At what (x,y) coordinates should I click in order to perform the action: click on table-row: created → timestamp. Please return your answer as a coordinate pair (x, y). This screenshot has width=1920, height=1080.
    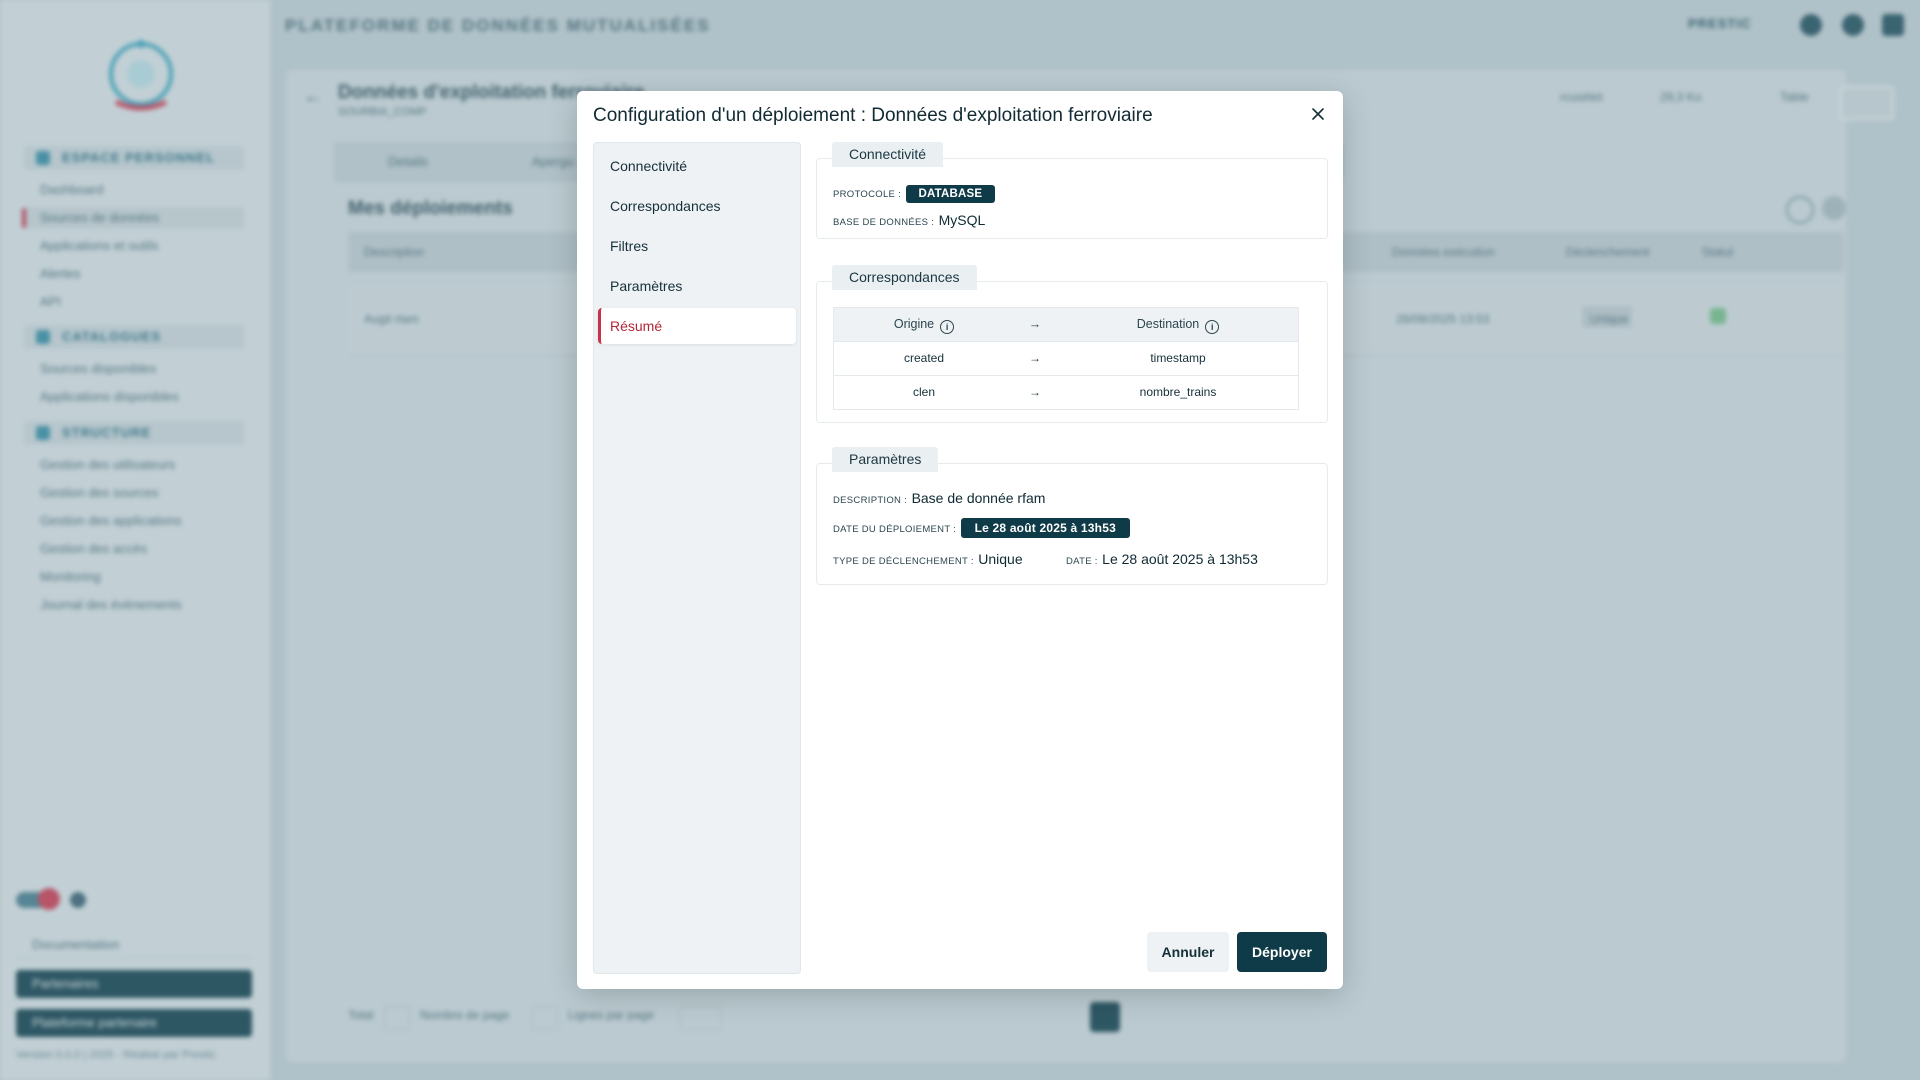
    Looking at the image, I should click on (1066, 358).